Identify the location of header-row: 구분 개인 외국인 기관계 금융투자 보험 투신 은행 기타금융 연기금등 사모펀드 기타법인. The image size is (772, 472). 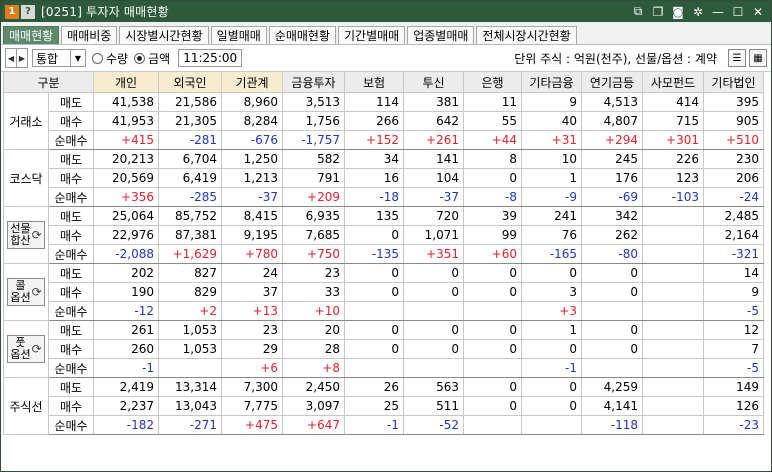
(383, 82).